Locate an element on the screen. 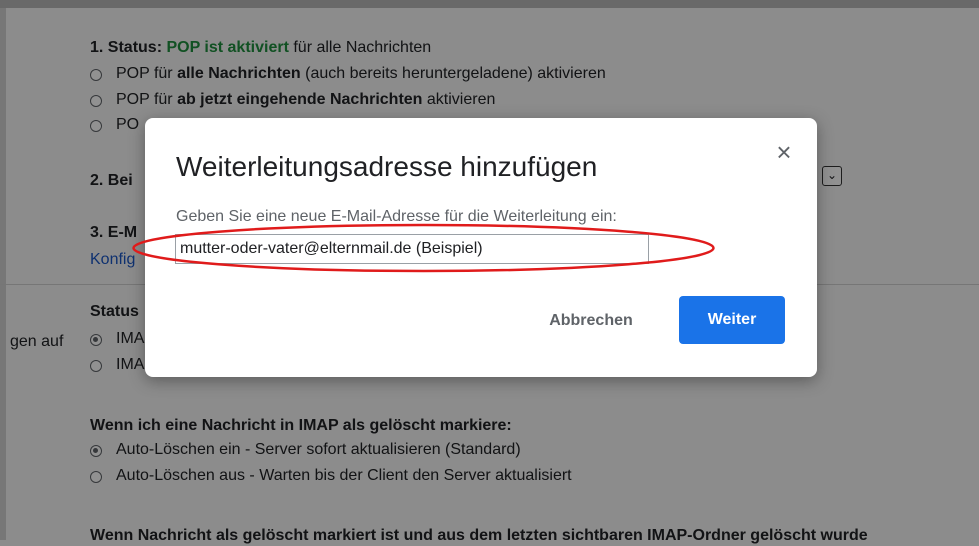  auto-delete-on-radio is located at coordinates (96, 451).